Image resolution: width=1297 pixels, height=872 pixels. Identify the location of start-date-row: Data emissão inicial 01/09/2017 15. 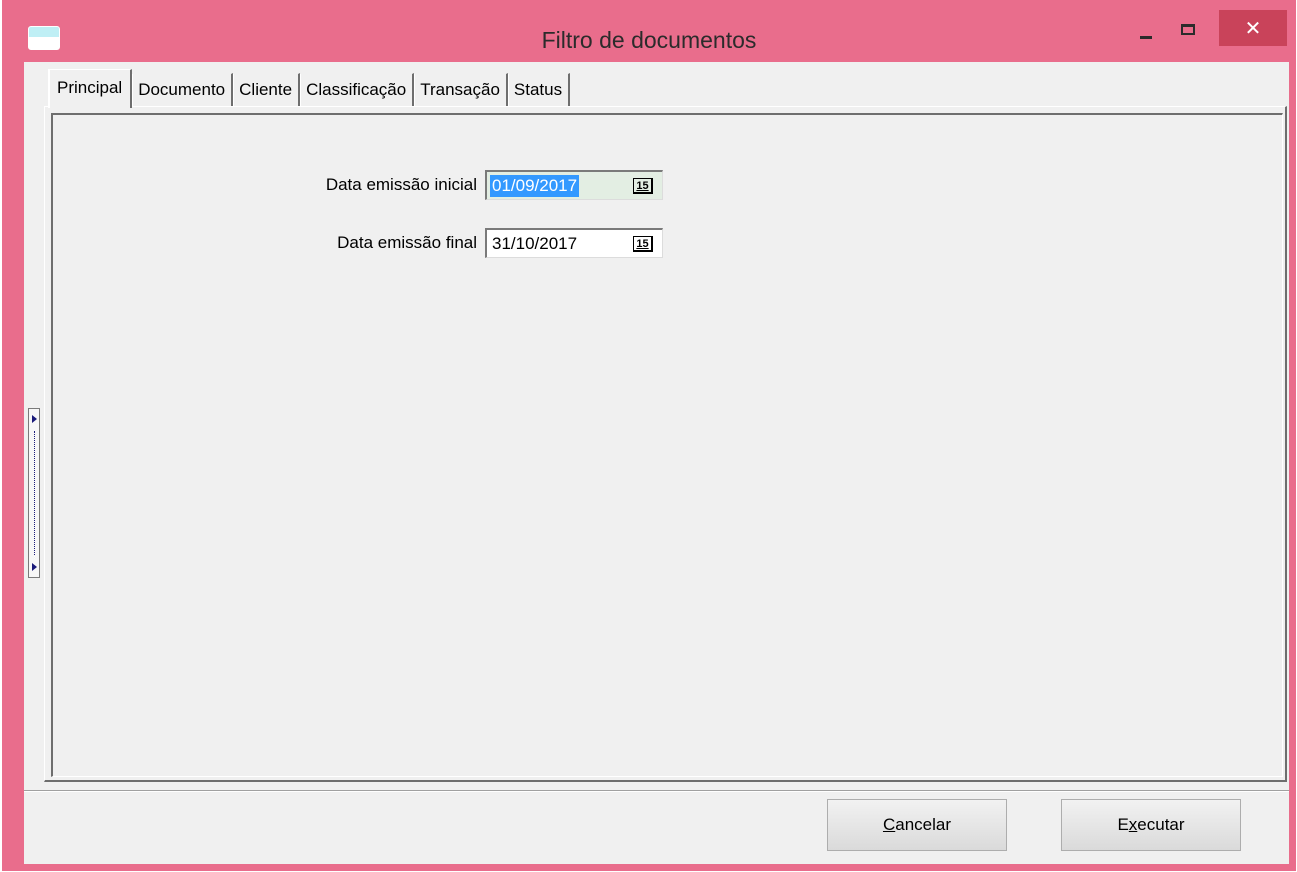
(470, 185).